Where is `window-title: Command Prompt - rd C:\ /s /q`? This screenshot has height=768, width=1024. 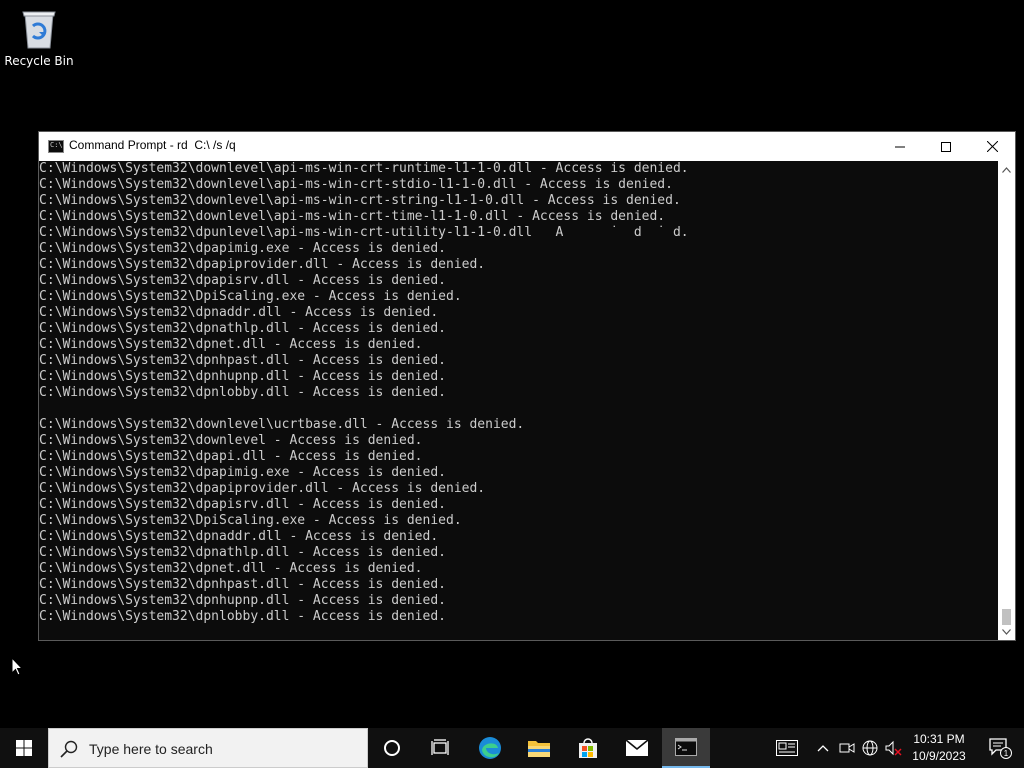
window-title: Command Prompt - rd C:\ /s /q is located at coordinates (152, 145).